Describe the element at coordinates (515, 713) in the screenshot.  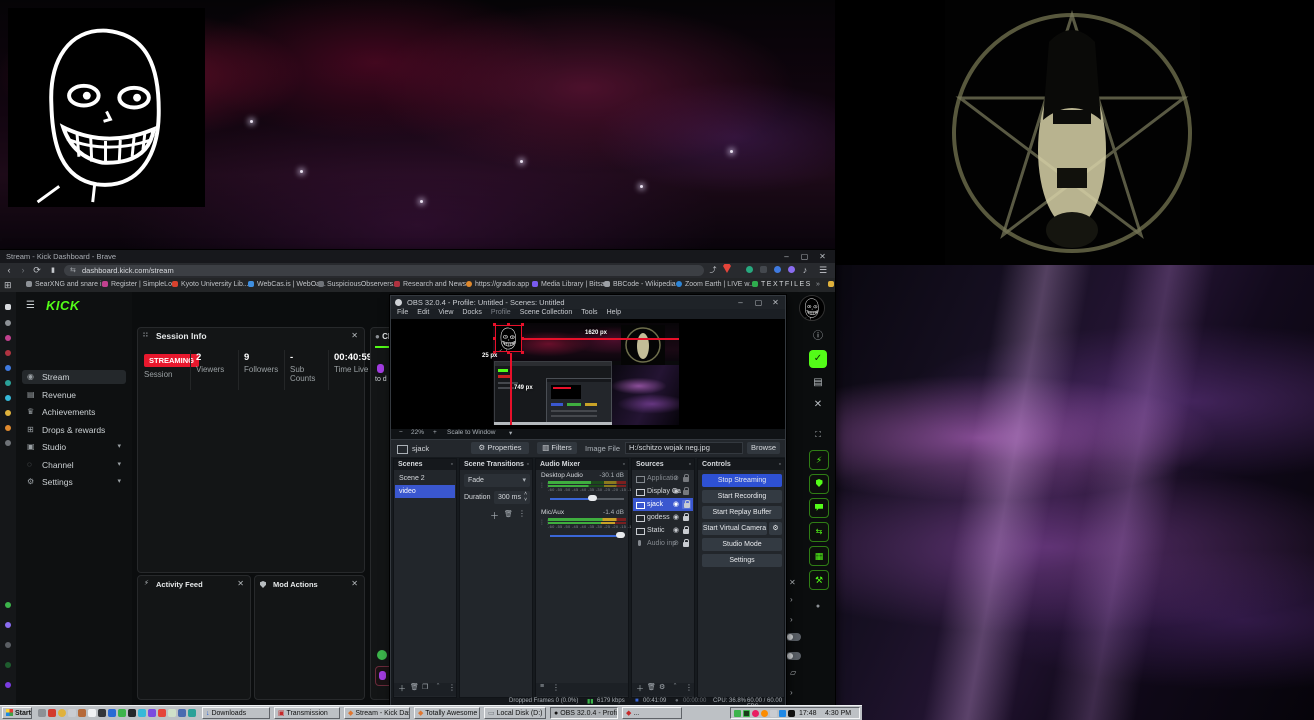
I see `task-button-local-disk: ▭ Local Disk (D:)` at that location.